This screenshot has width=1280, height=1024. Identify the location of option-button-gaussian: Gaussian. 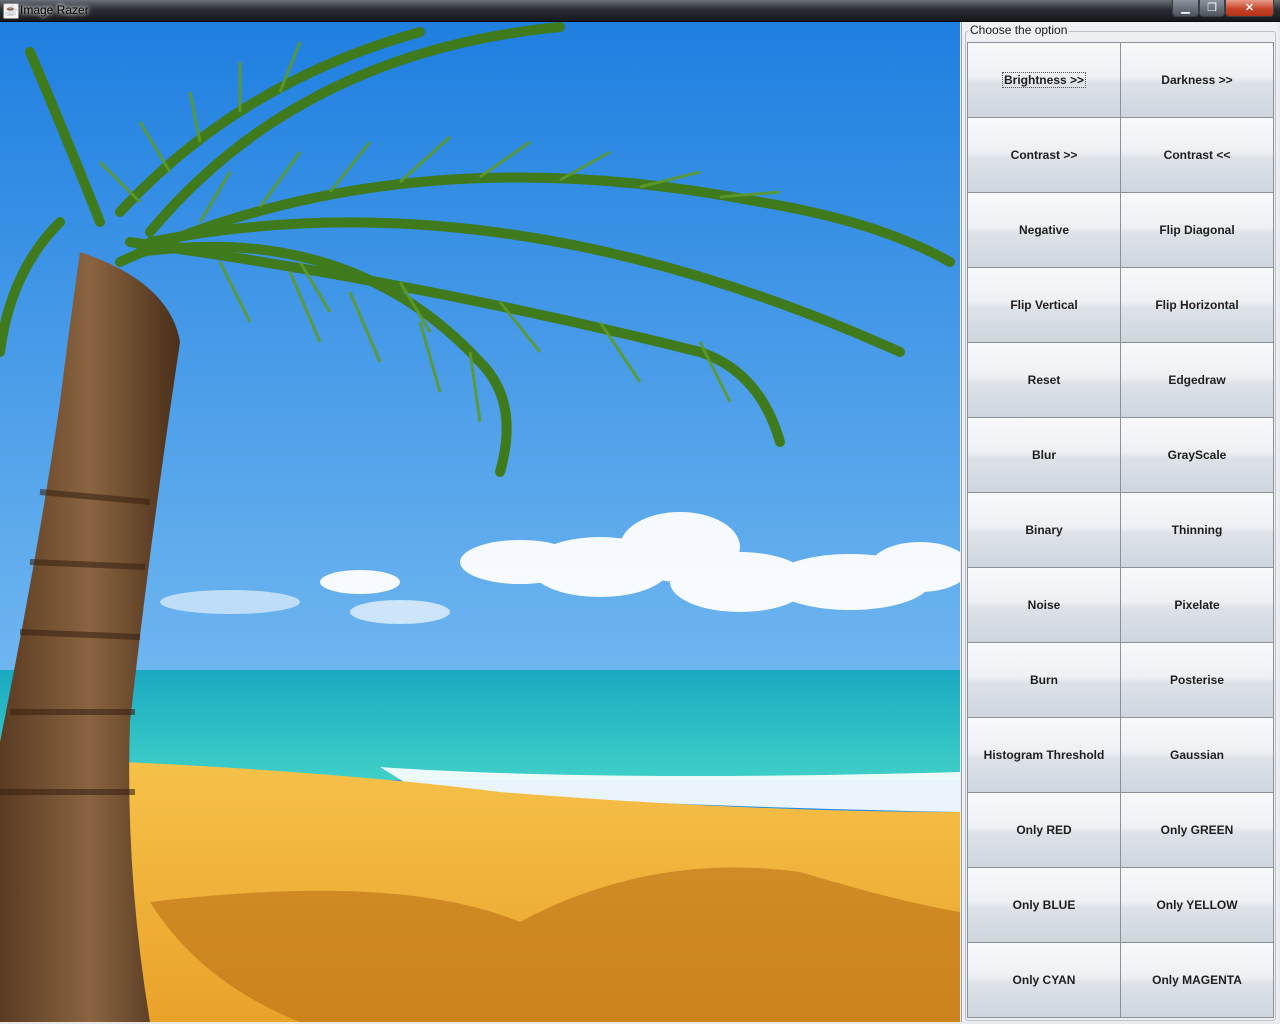
(1197, 755).